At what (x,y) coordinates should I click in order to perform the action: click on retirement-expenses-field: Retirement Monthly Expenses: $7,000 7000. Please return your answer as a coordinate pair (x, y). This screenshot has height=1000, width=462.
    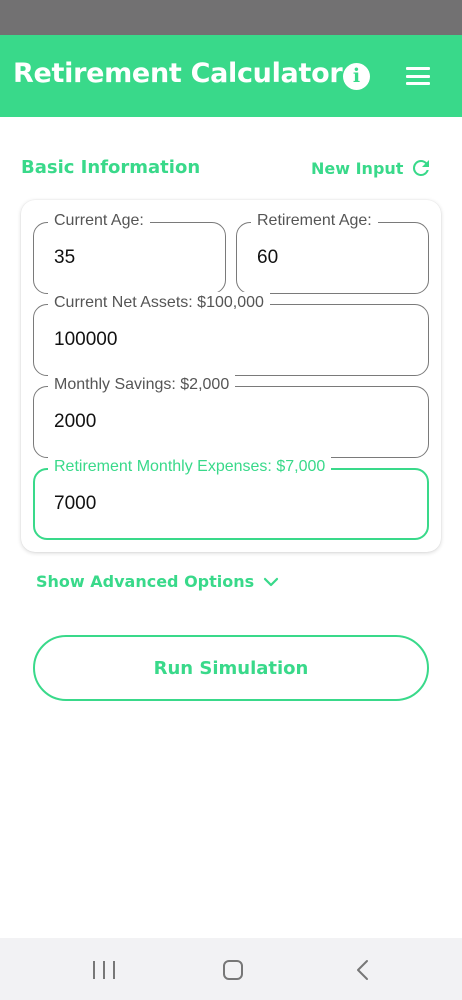
    Looking at the image, I should click on (231, 498).